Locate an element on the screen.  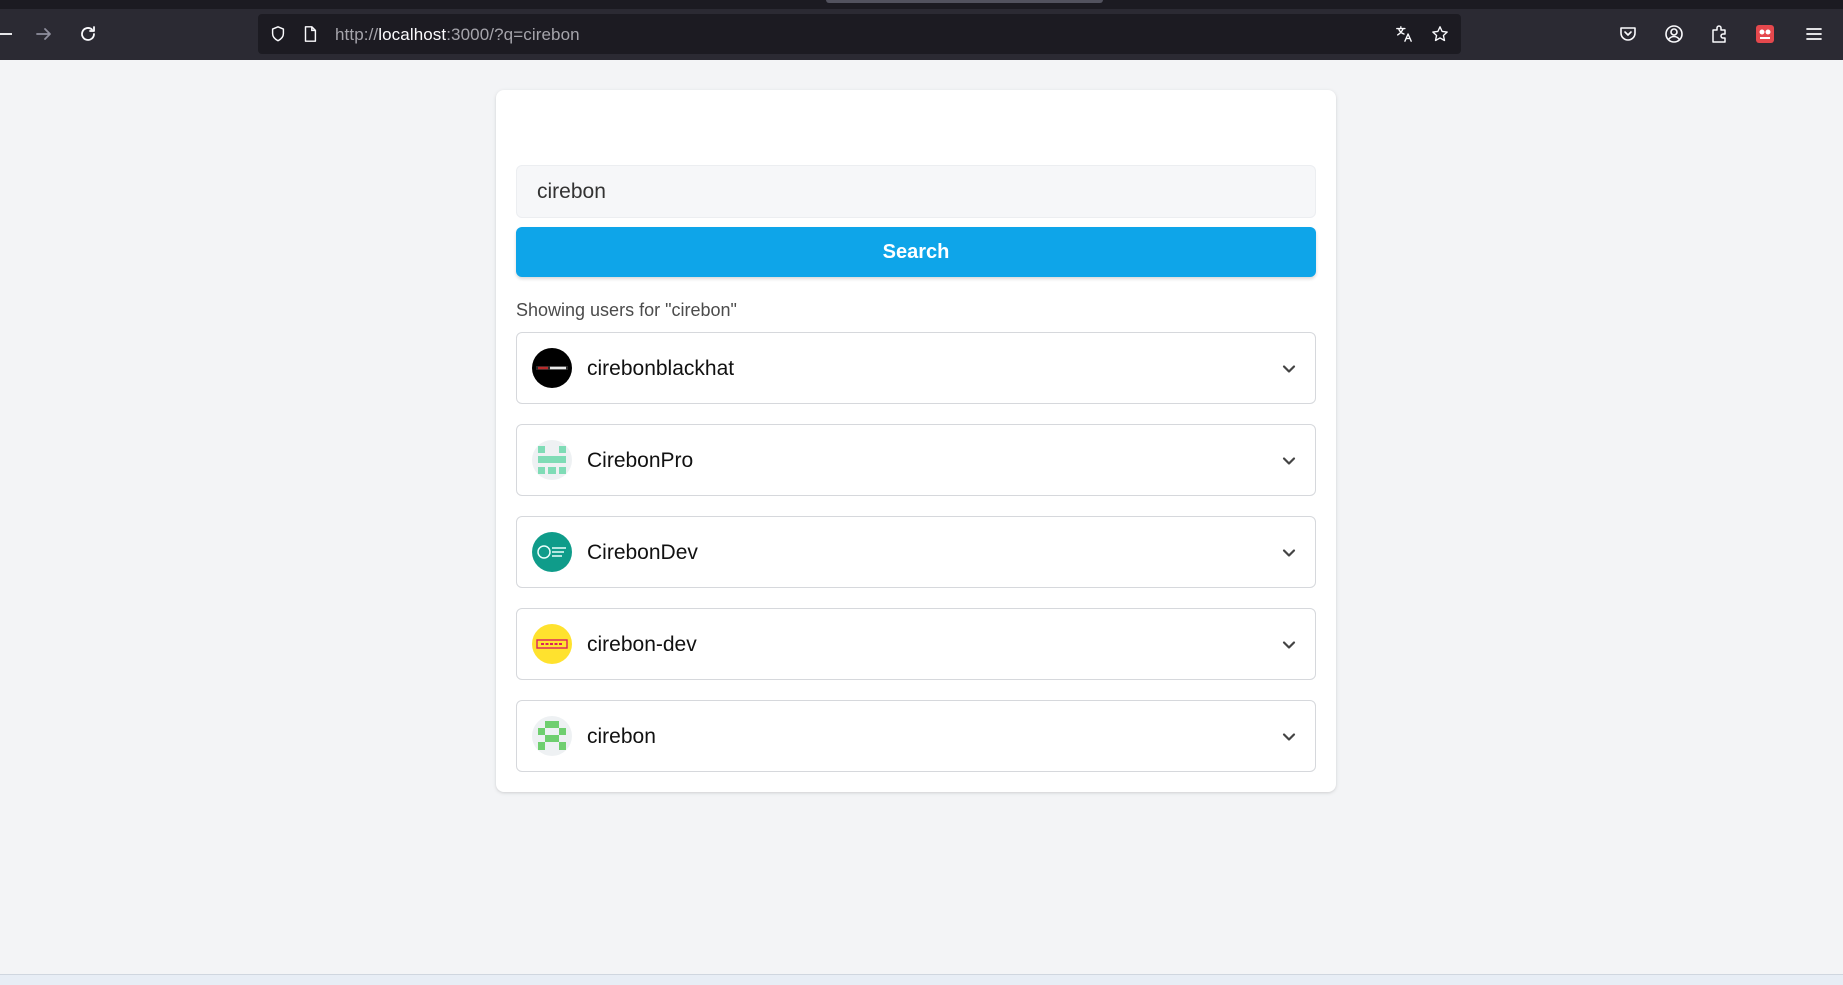
hamburger-menu-icon is located at coordinates (1814, 34).